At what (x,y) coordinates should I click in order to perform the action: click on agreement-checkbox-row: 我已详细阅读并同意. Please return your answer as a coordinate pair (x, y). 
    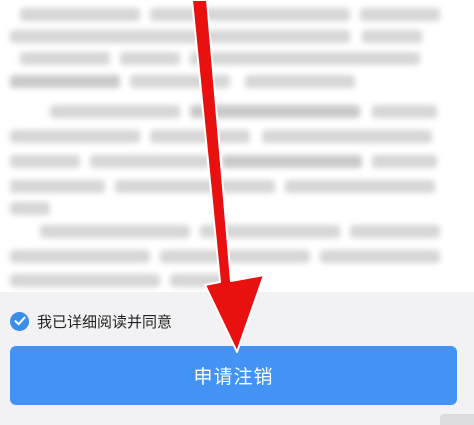
    Looking at the image, I should click on (91, 321).